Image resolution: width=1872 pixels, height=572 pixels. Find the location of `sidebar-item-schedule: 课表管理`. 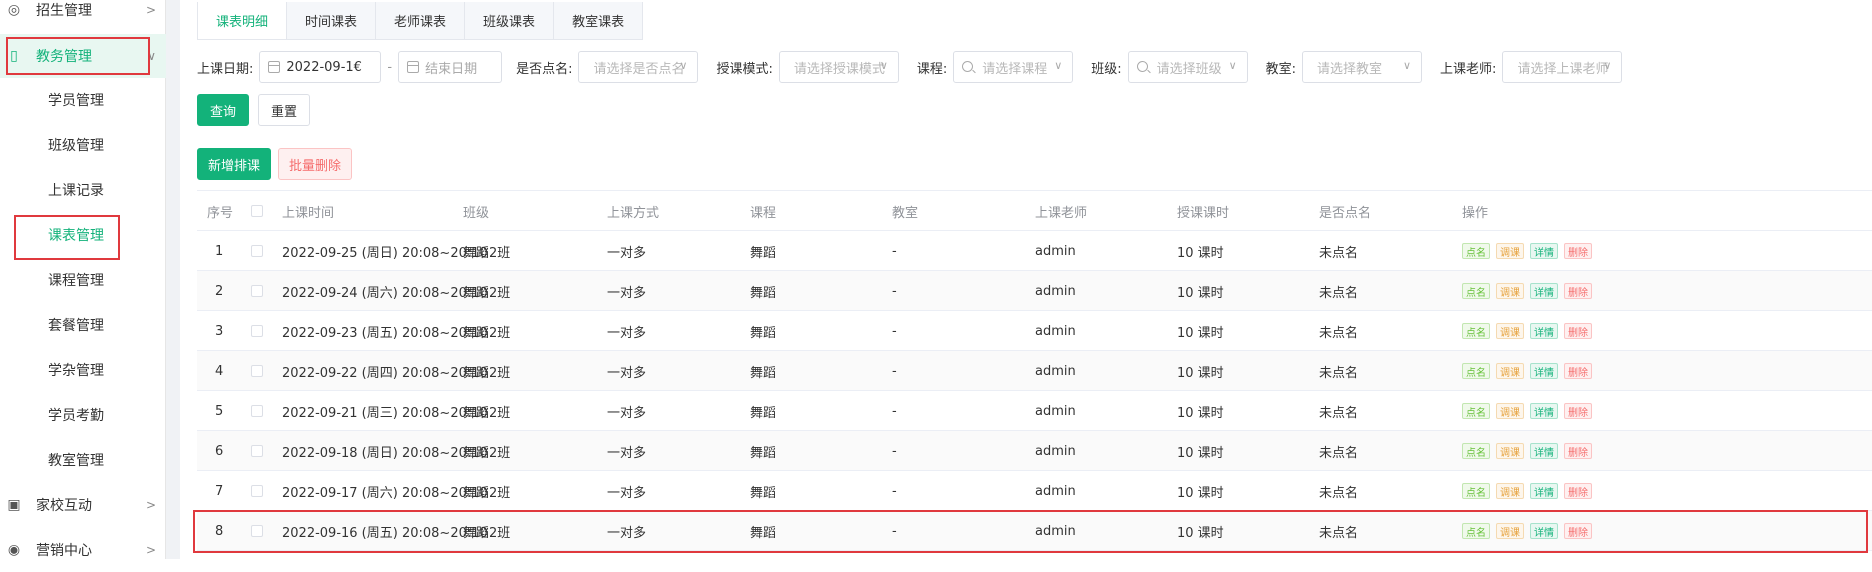

sidebar-item-schedule: 课表管理 is located at coordinates (83, 235).